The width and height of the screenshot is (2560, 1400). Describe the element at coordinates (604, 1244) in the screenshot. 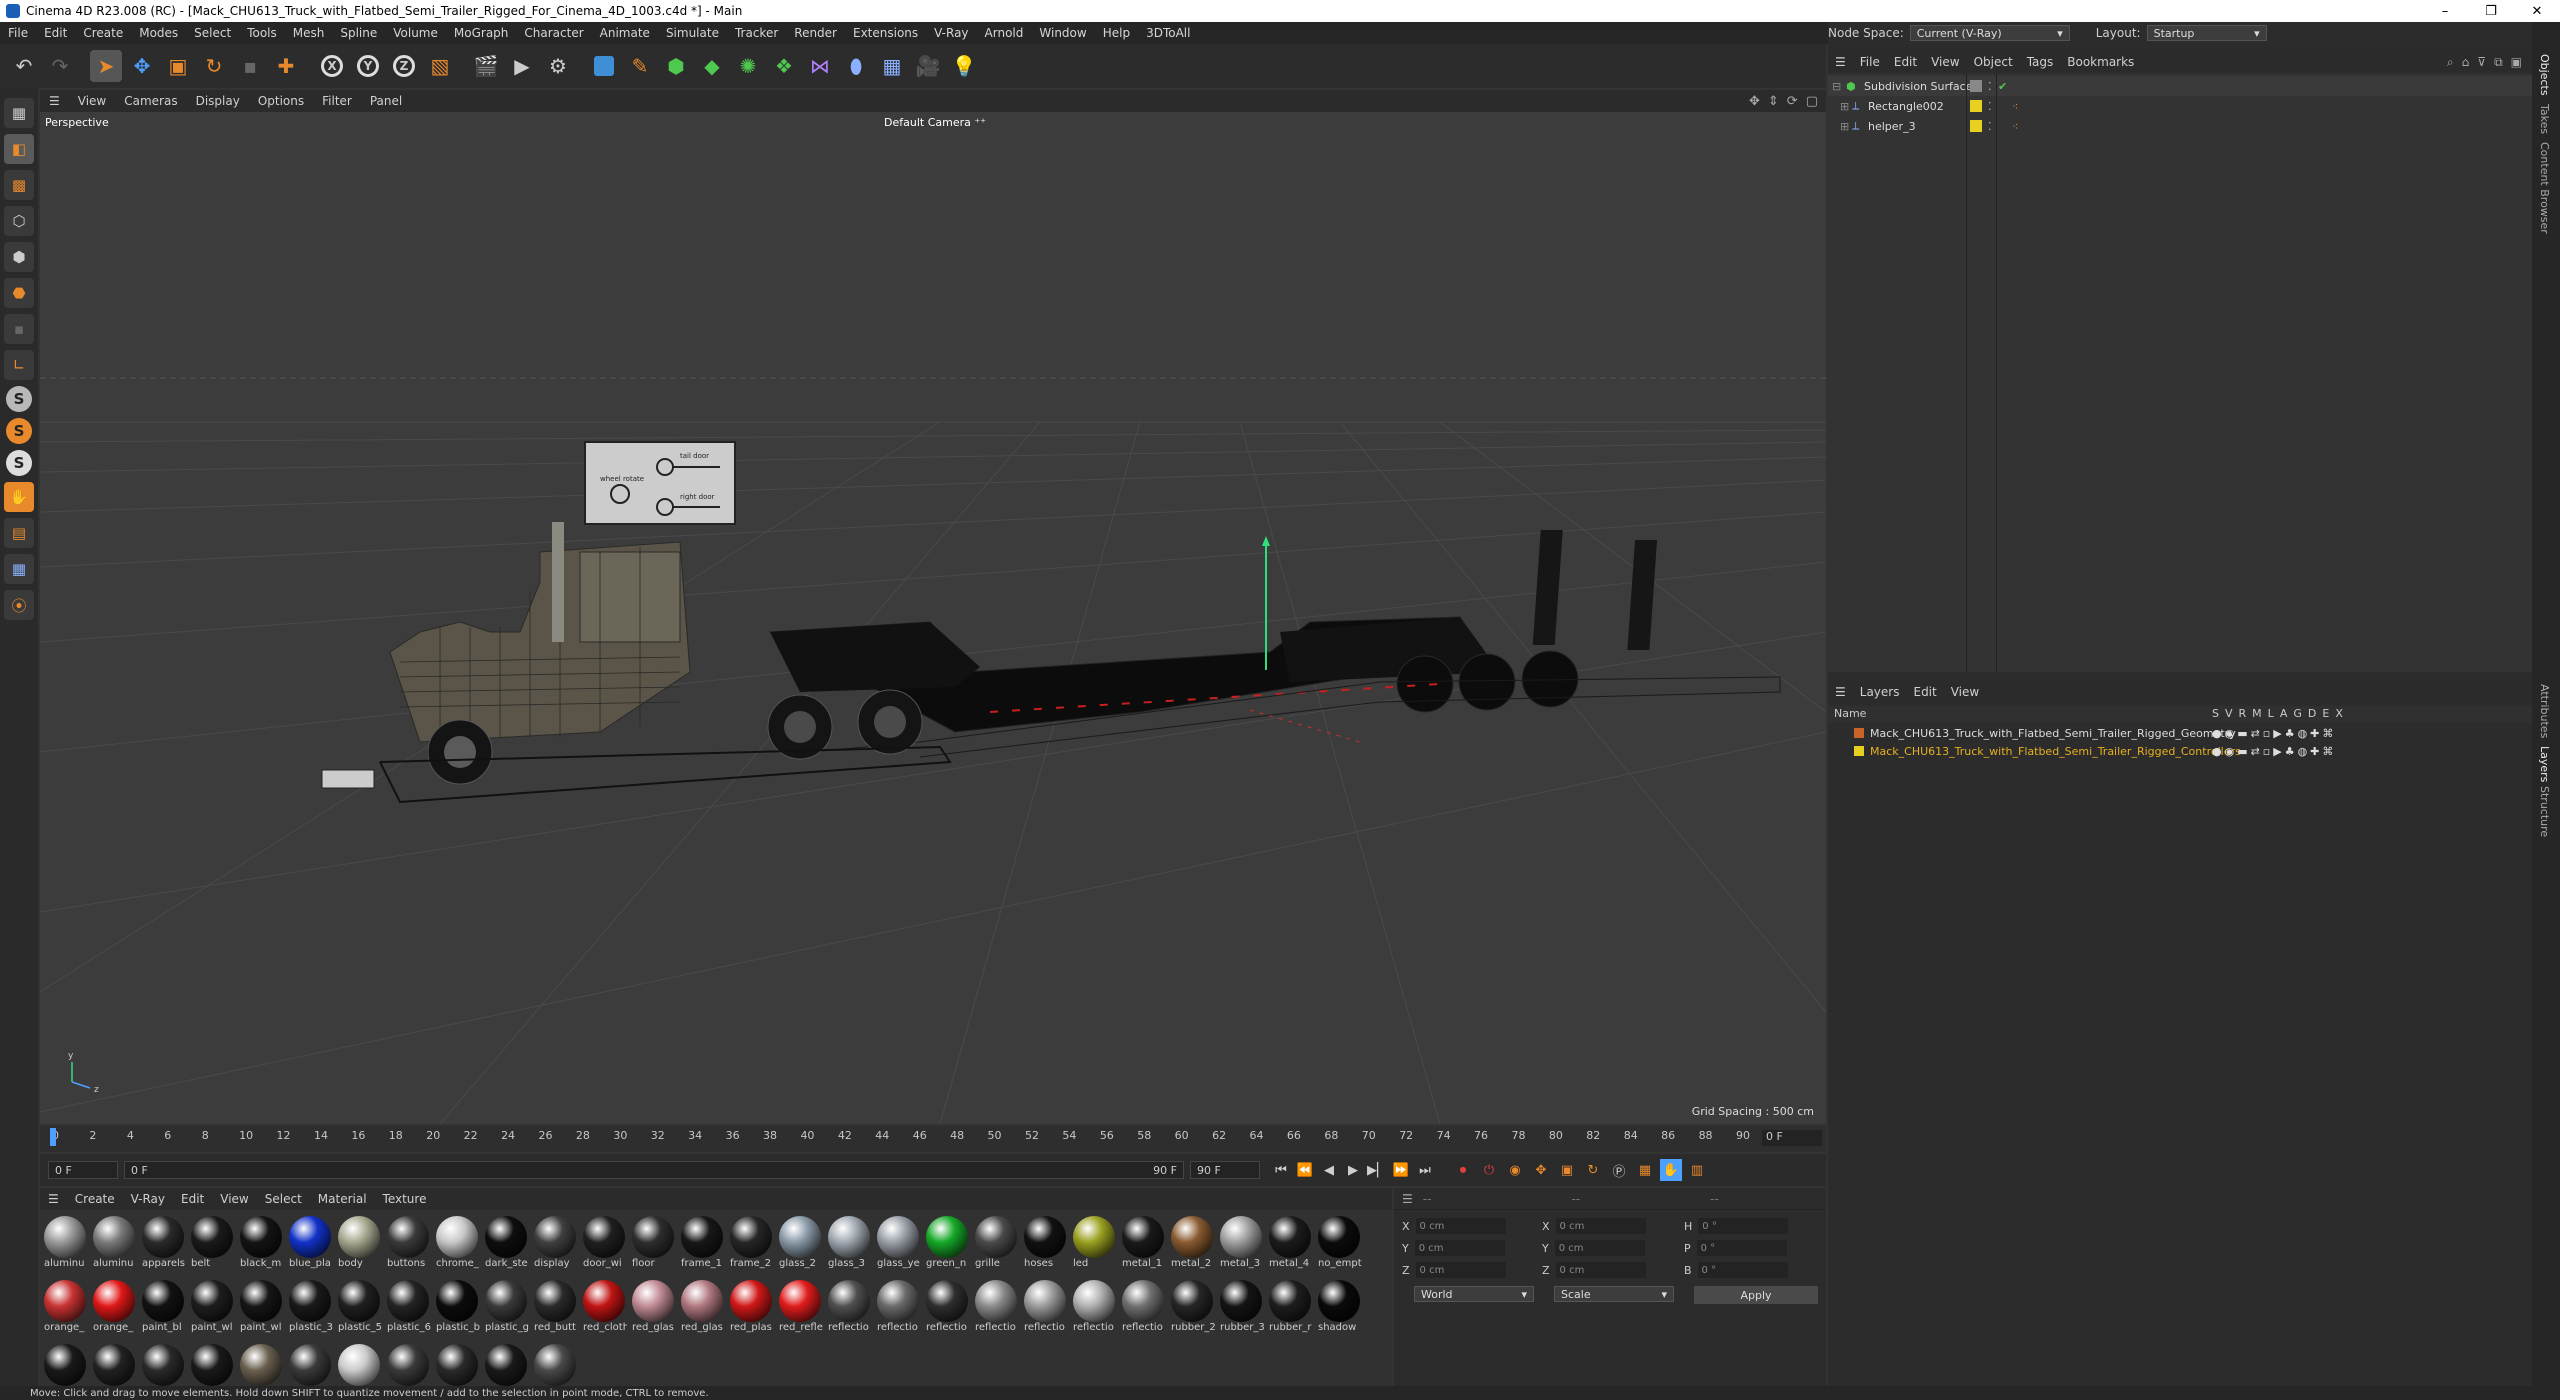

I see `material-swatch: door_wi` at that location.